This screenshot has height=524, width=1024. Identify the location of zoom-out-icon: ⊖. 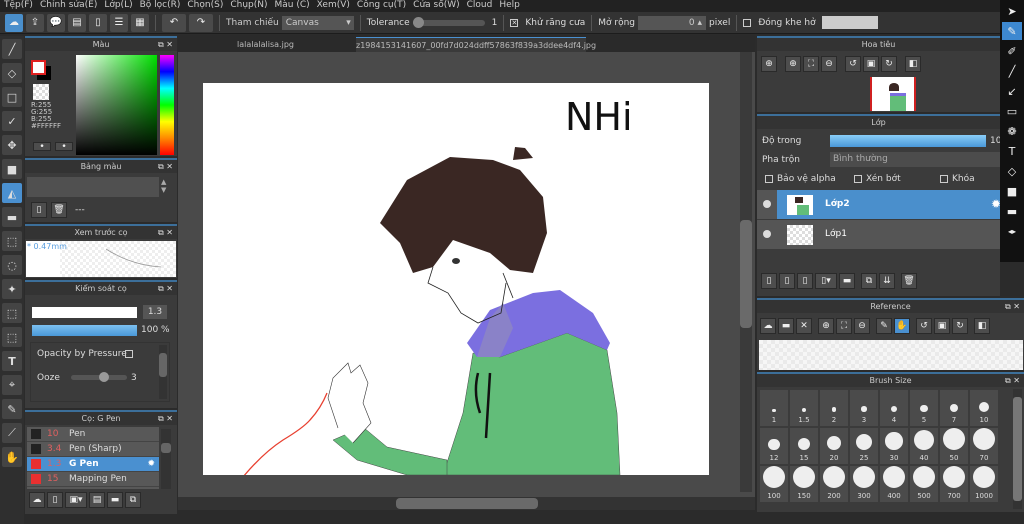
(829, 64).